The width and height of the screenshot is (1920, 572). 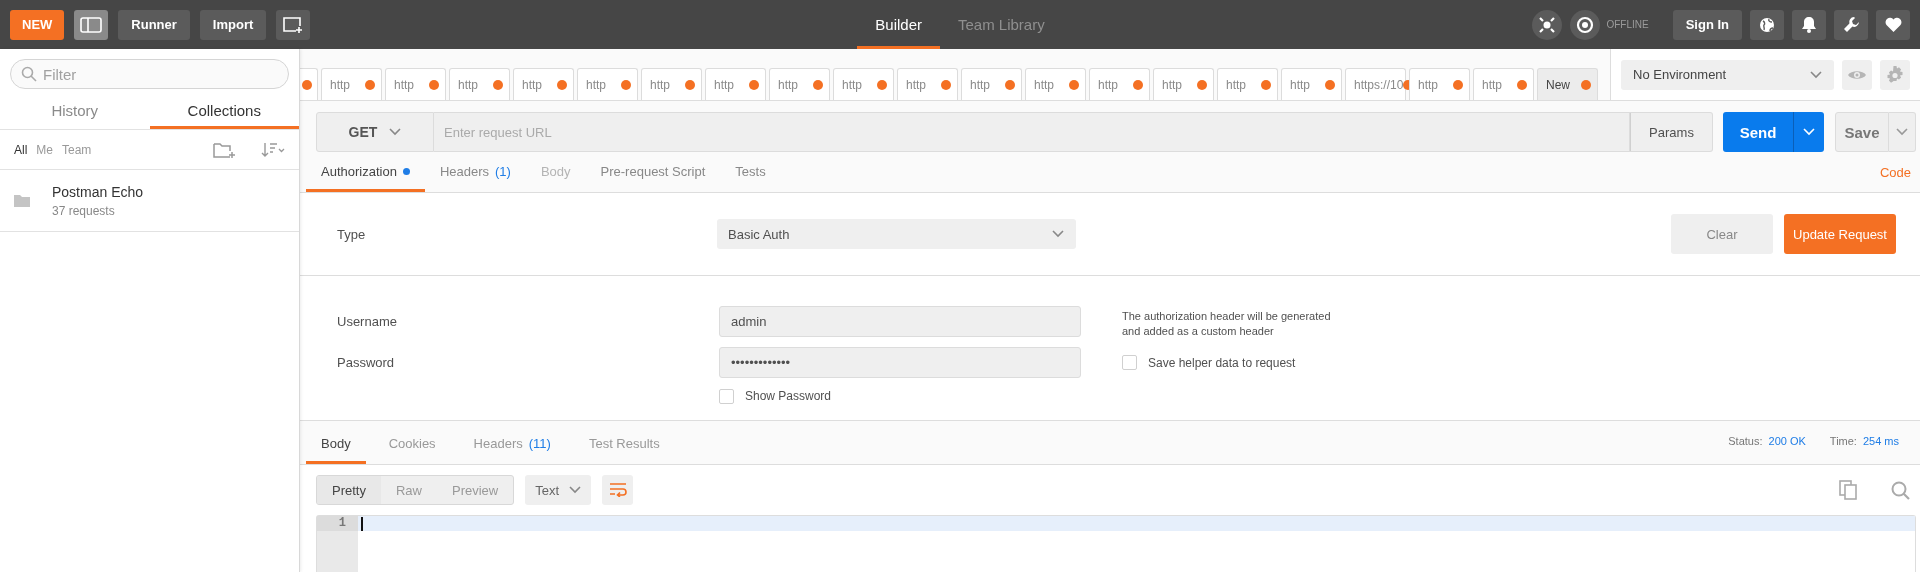 I want to click on globe-button, so click(x=1767, y=24).